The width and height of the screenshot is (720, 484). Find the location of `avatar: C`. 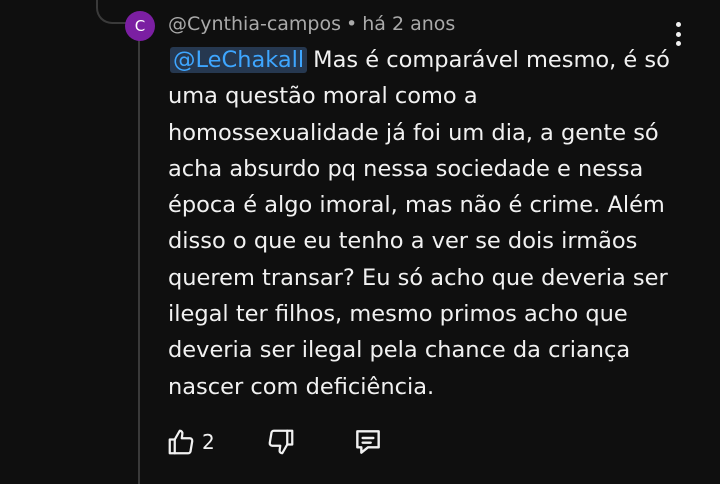

avatar: C is located at coordinates (140, 26).